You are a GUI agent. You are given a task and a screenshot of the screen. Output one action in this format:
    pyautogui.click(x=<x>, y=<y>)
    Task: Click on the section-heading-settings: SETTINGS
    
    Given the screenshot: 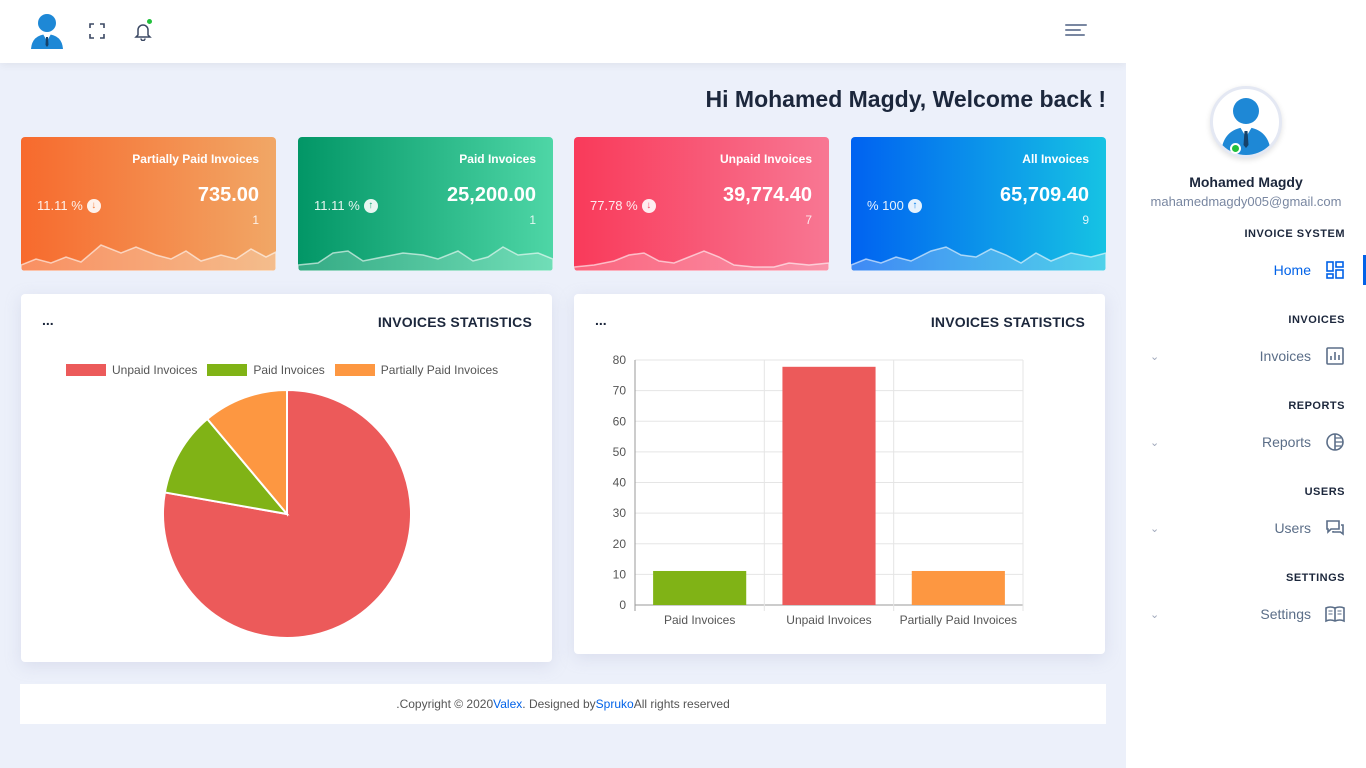 What is the action you would take?
    pyautogui.click(x=1315, y=578)
    